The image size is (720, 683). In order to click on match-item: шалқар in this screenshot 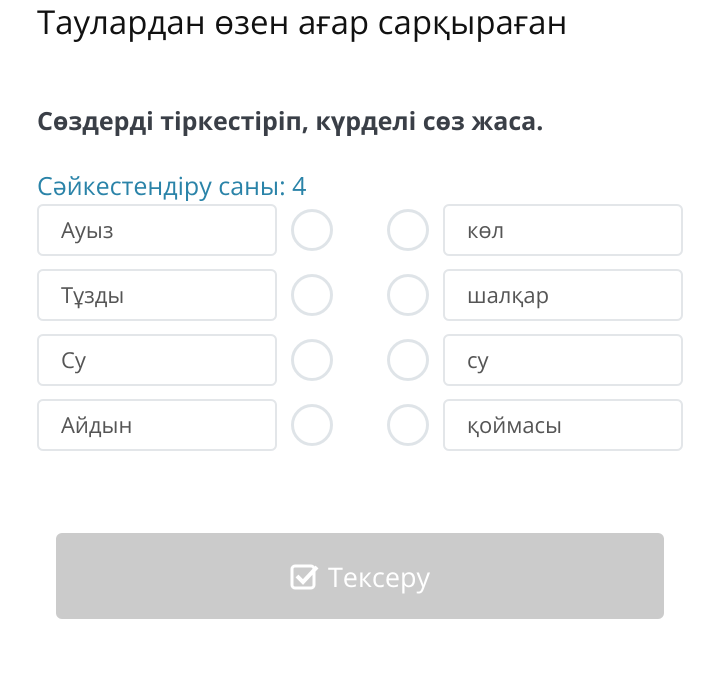, I will do `click(563, 295)`.